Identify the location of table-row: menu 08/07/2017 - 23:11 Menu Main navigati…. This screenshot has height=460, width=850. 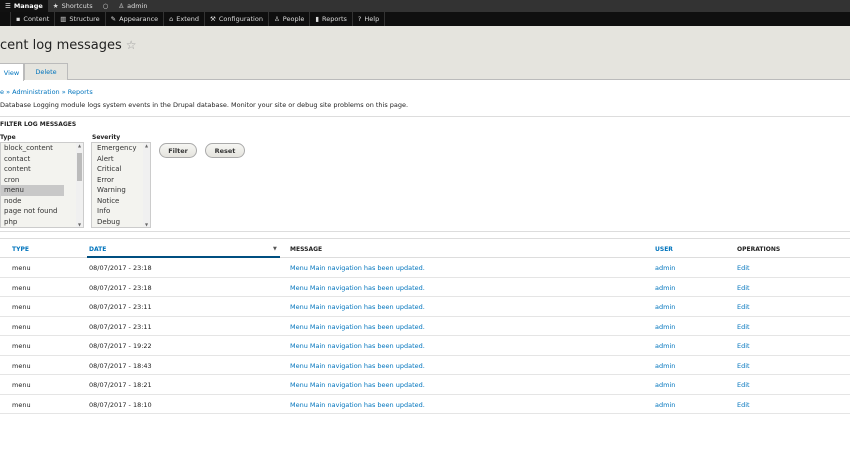
(425, 307).